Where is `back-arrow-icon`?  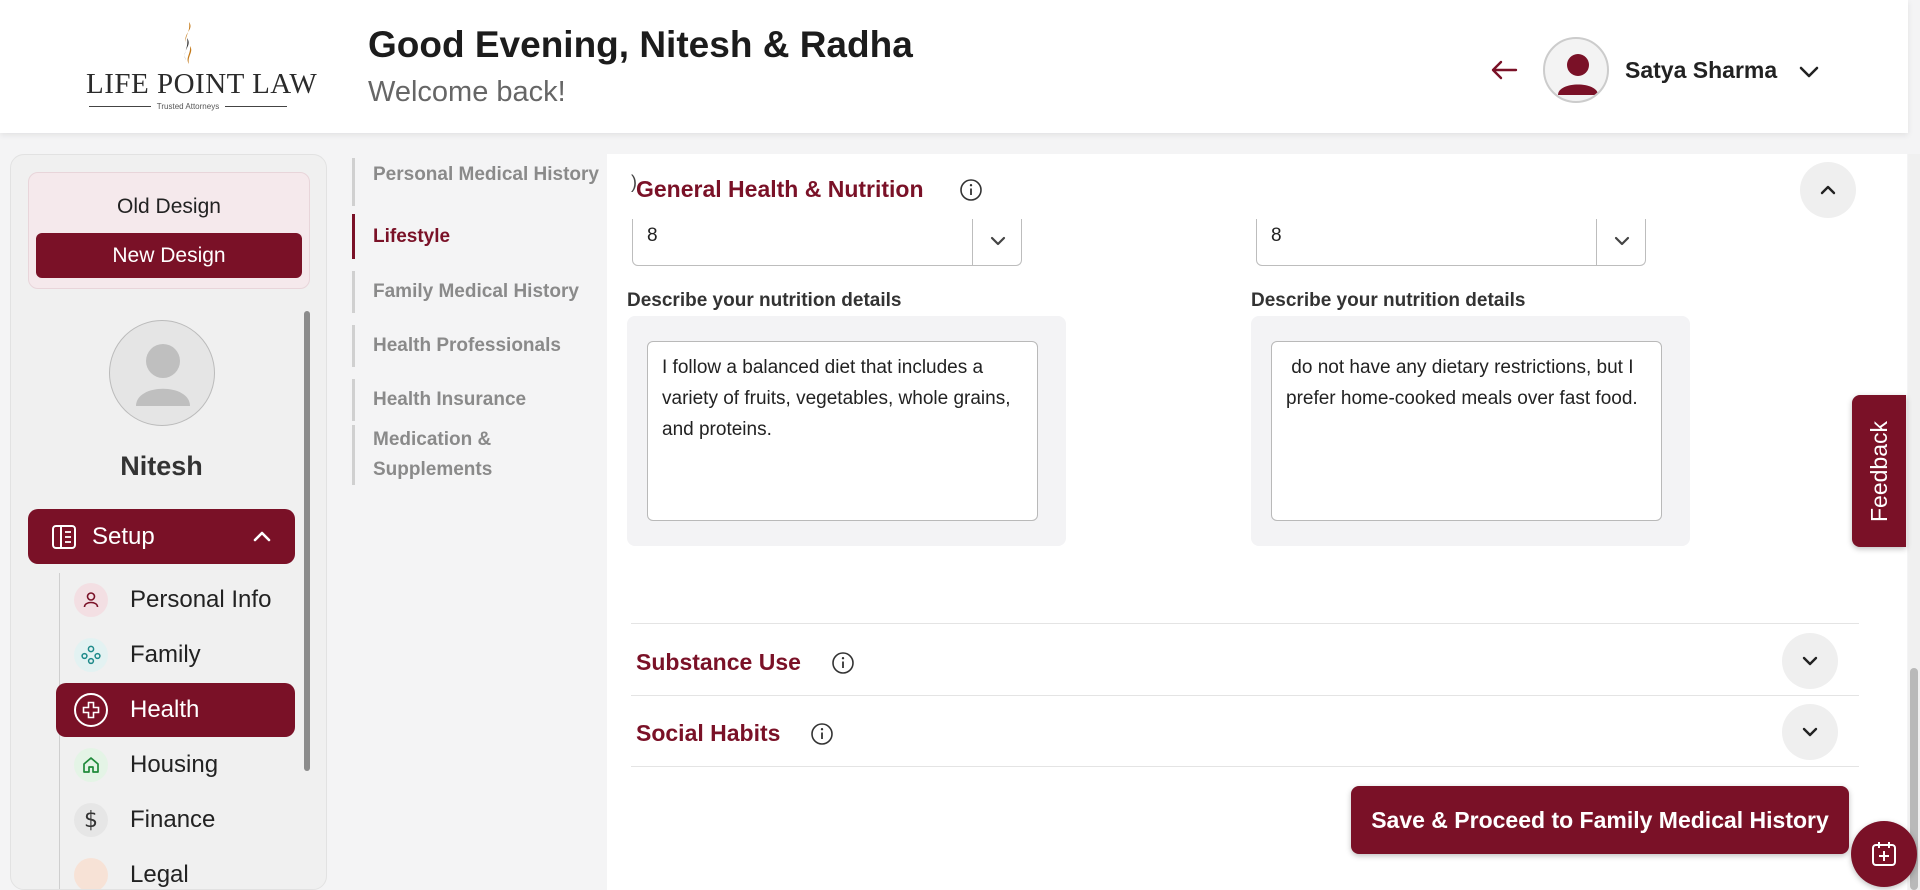
back-arrow-icon is located at coordinates (1504, 70).